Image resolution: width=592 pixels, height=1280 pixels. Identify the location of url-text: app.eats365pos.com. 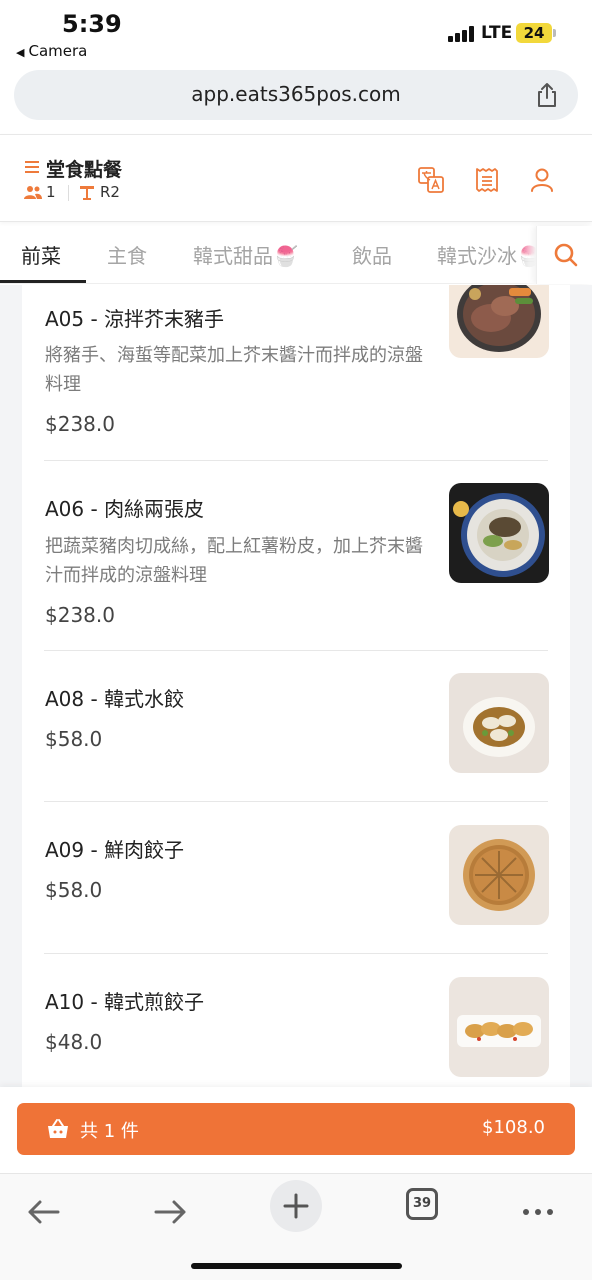
(296, 94).